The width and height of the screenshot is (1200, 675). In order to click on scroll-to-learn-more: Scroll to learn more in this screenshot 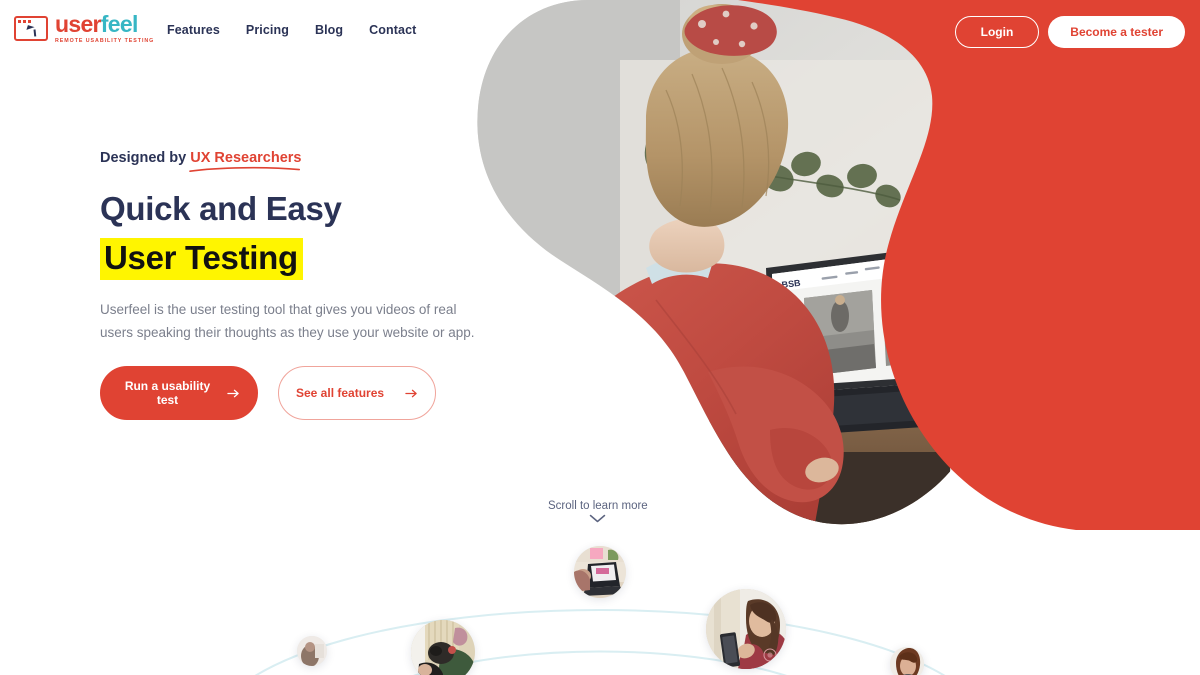, I will do `click(598, 511)`.